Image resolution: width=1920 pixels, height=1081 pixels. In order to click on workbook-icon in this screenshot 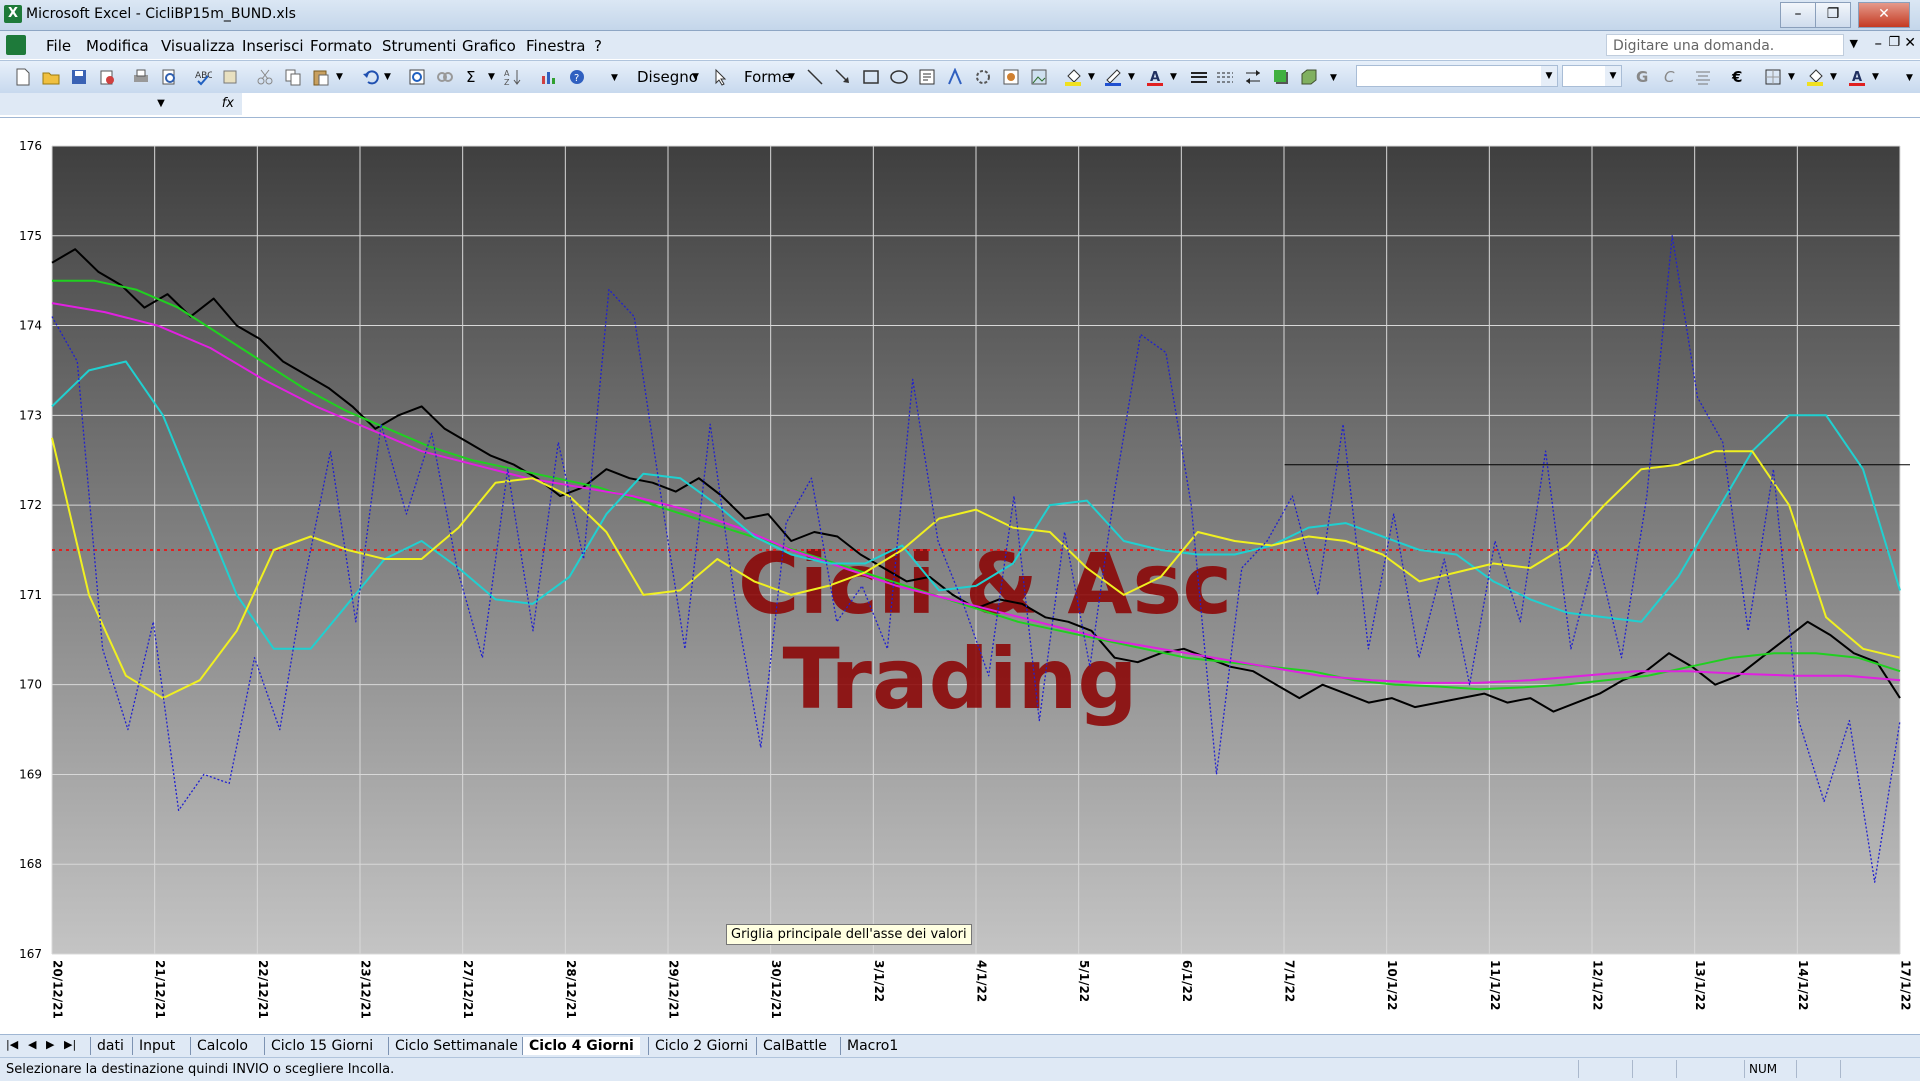, I will do `click(16, 45)`.